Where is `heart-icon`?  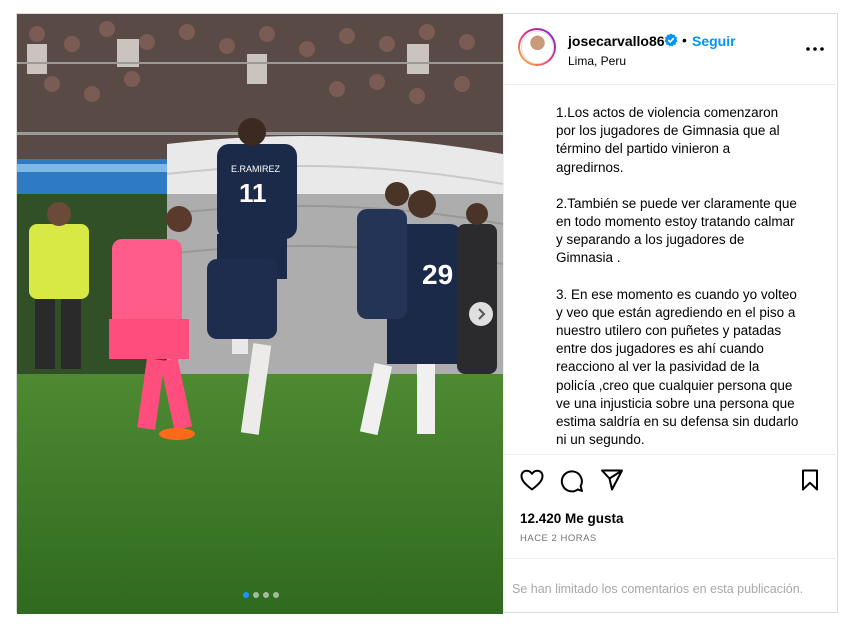
heart-icon is located at coordinates (532, 482).